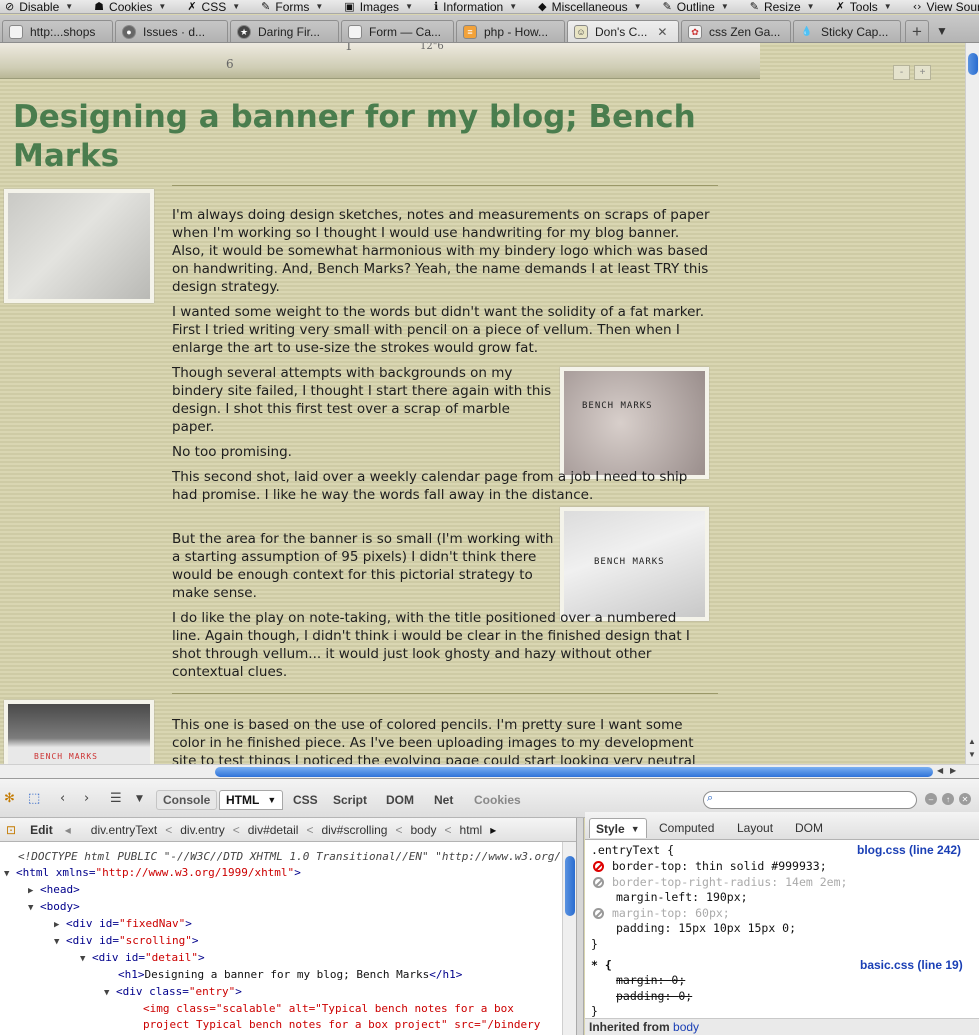 This screenshot has height=1035, width=979. Describe the element at coordinates (943, 6) in the screenshot. I see `toolbar-view-source: ‹›View Source▼` at that location.